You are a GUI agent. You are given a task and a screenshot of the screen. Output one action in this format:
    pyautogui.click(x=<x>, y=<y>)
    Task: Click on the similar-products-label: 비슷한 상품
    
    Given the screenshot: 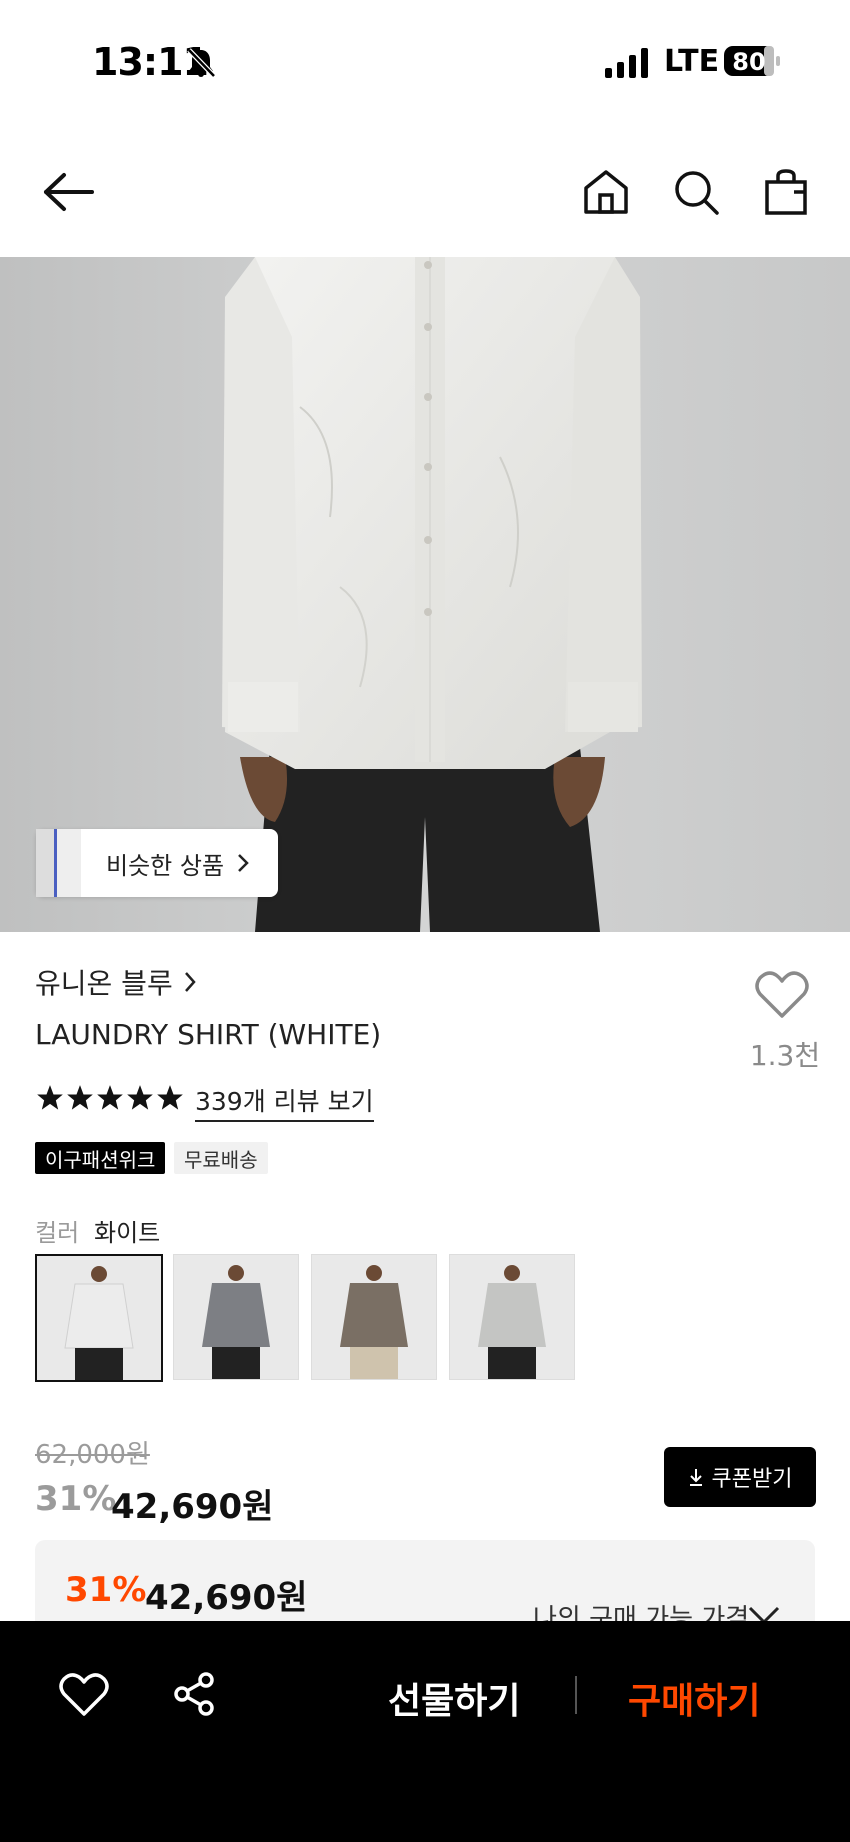 What is the action you would take?
    pyautogui.click(x=165, y=865)
    